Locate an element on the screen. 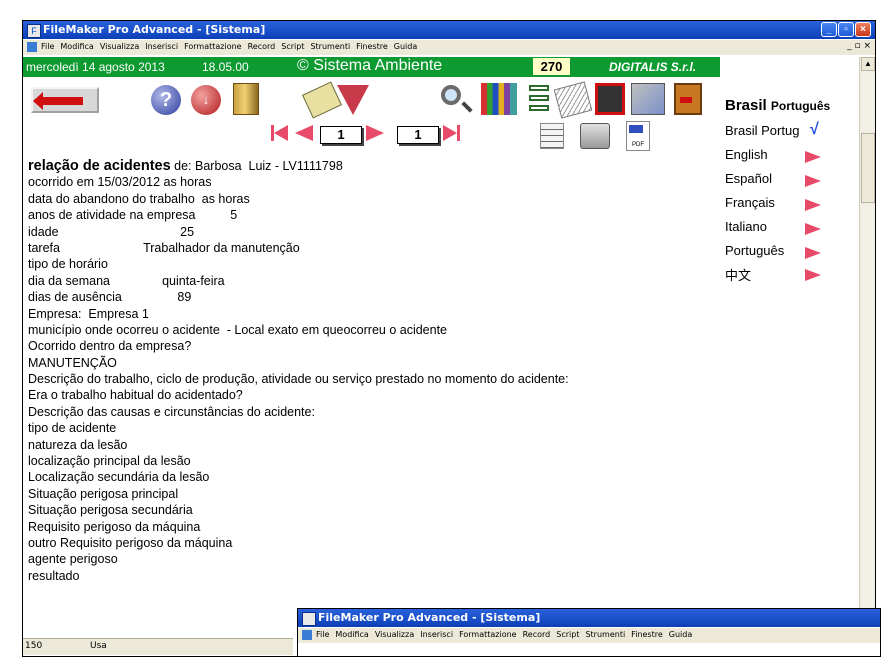  language-label: Brasil Portug is located at coordinates (762, 130).